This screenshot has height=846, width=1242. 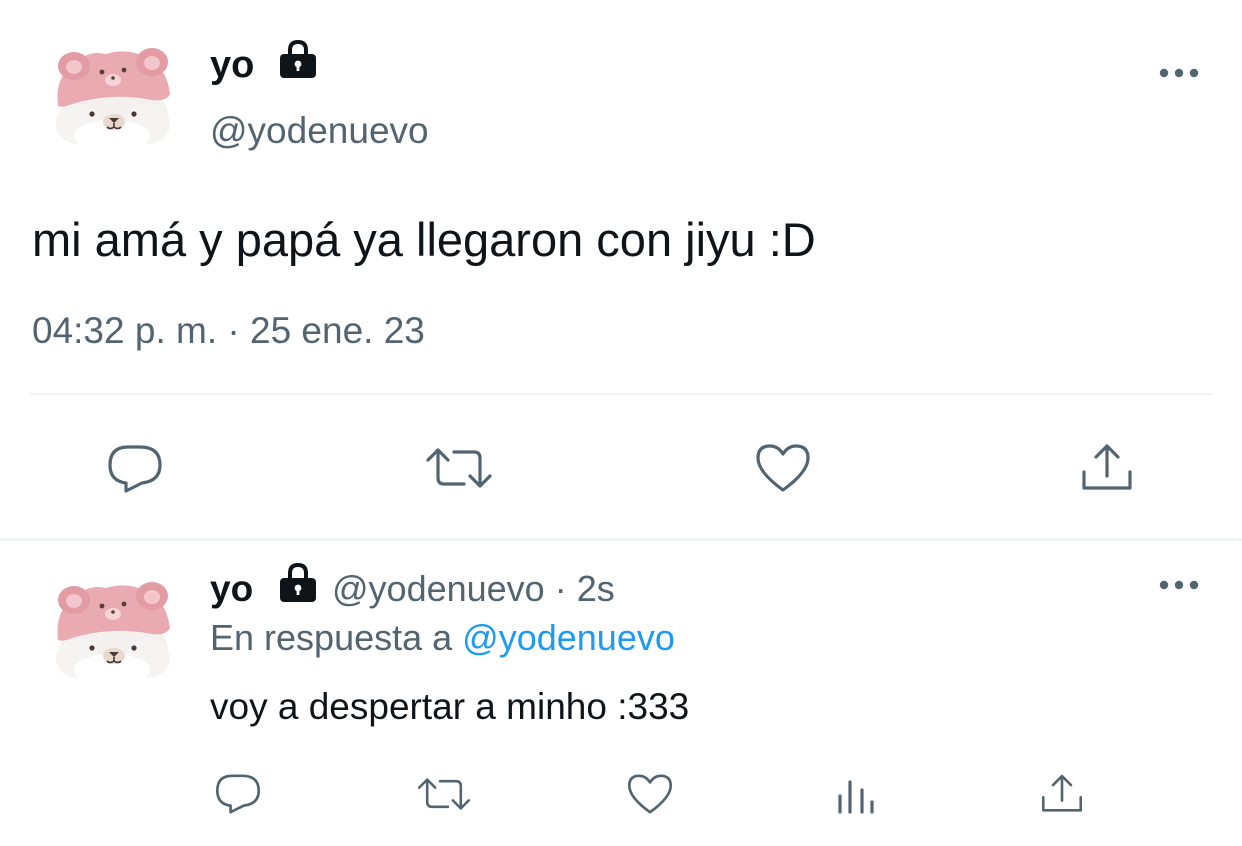 What do you see at coordinates (856, 795) in the screenshot?
I see `analytics-icon` at bounding box center [856, 795].